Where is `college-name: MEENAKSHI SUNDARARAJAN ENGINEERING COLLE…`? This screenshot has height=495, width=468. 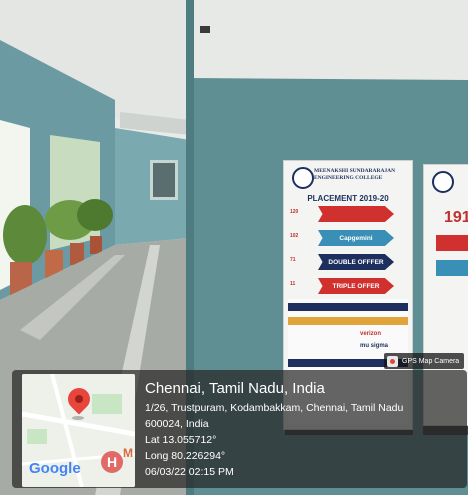
college-name: MEENAKSHI SUNDARARAJAN ENGINEERING COLLE… is located at coordinates (355, 174).